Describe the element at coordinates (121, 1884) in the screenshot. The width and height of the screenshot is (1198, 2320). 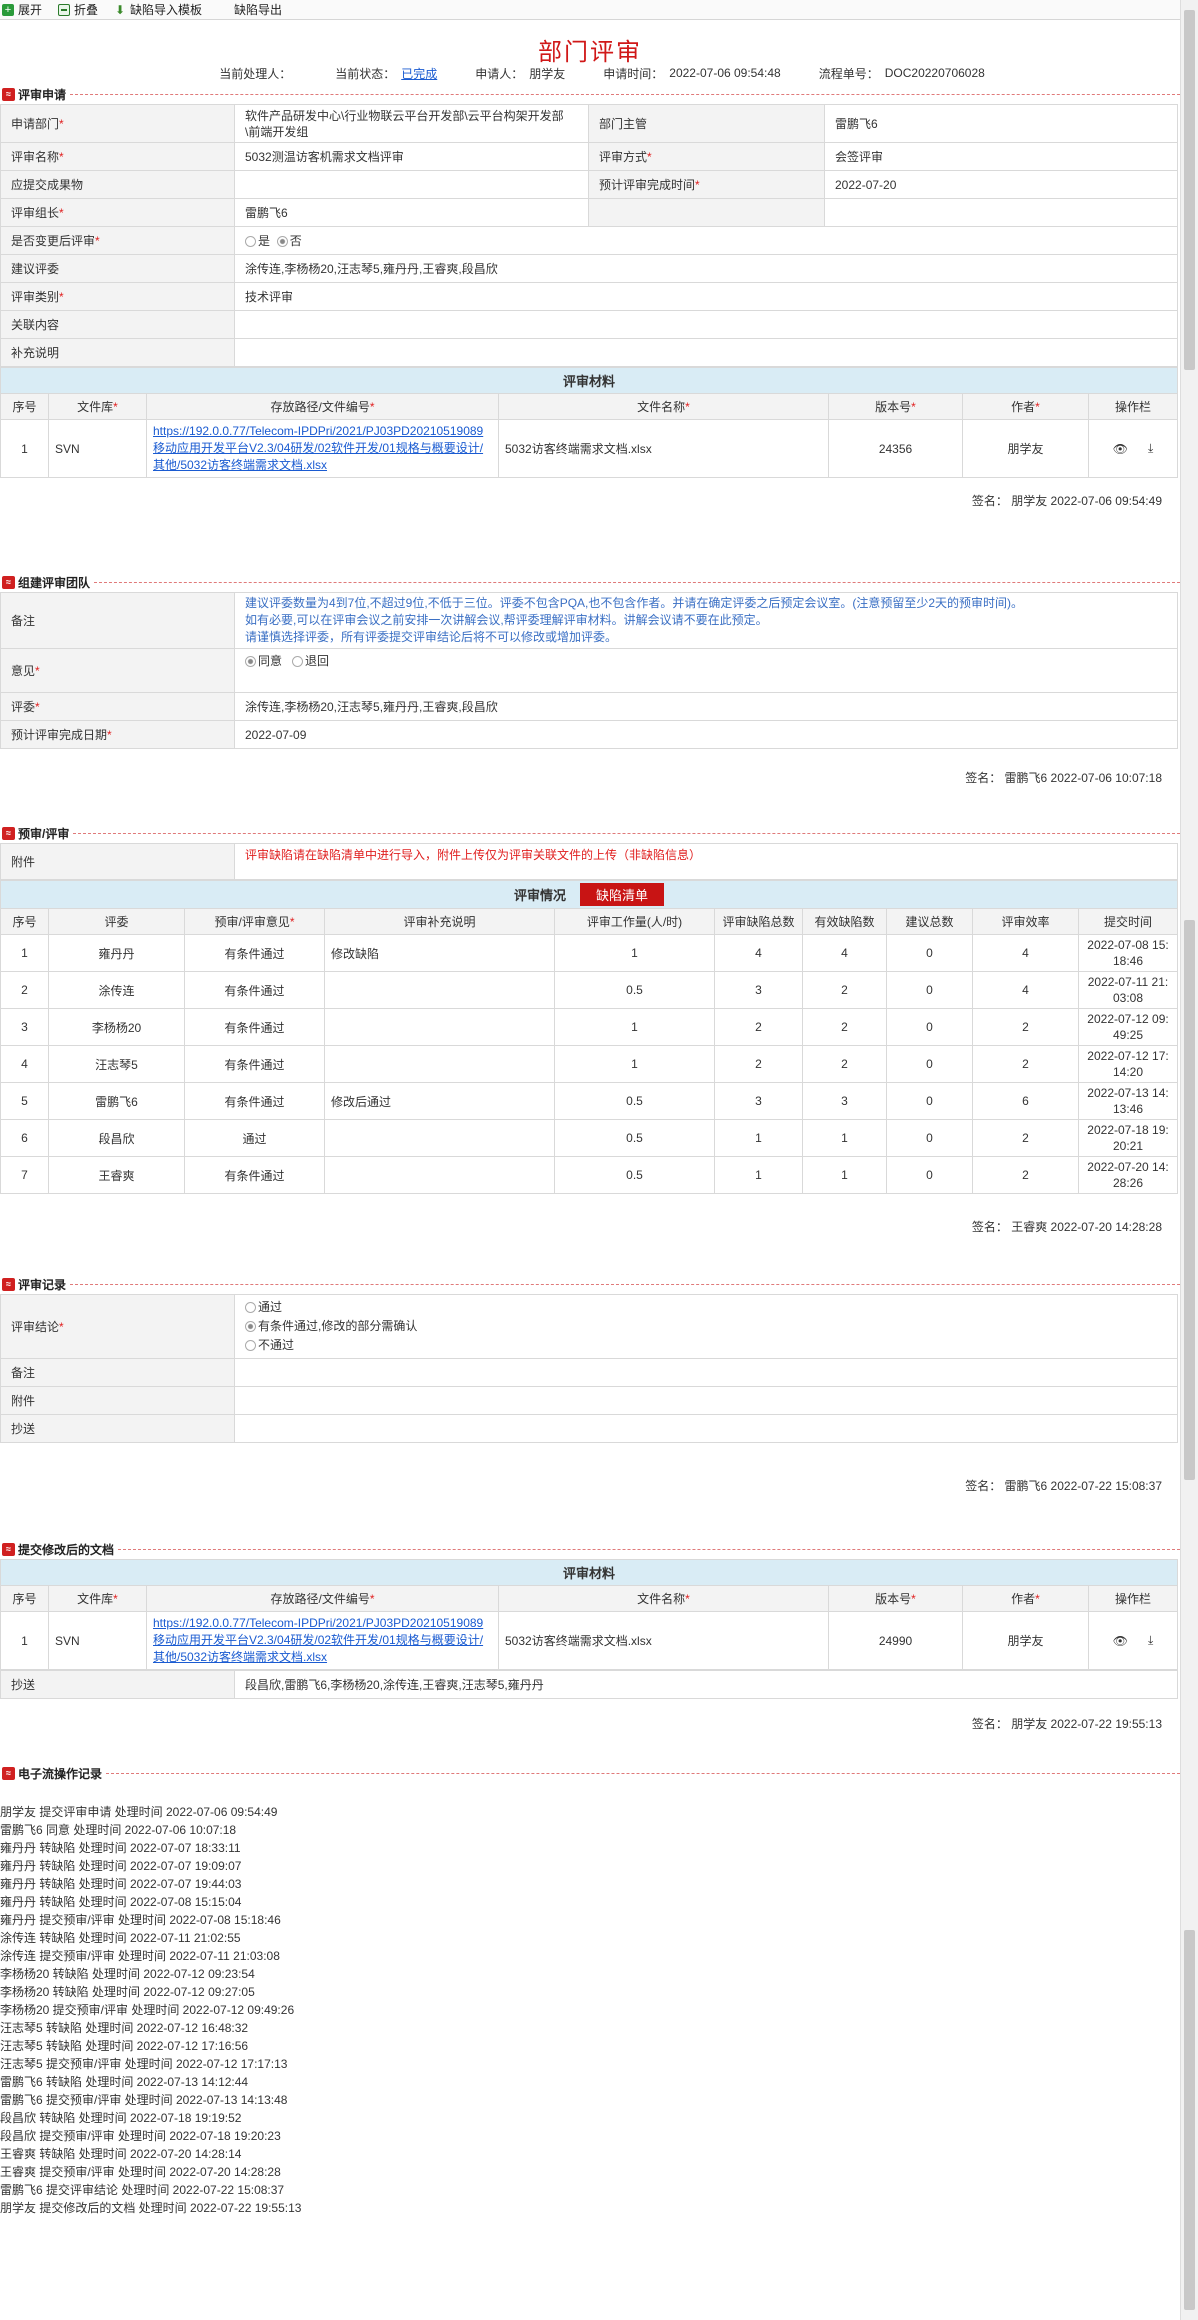
I see `list-item: 雍丹丹 转缺陷 处理时间 2022-07-07 19:44:03` at that location.